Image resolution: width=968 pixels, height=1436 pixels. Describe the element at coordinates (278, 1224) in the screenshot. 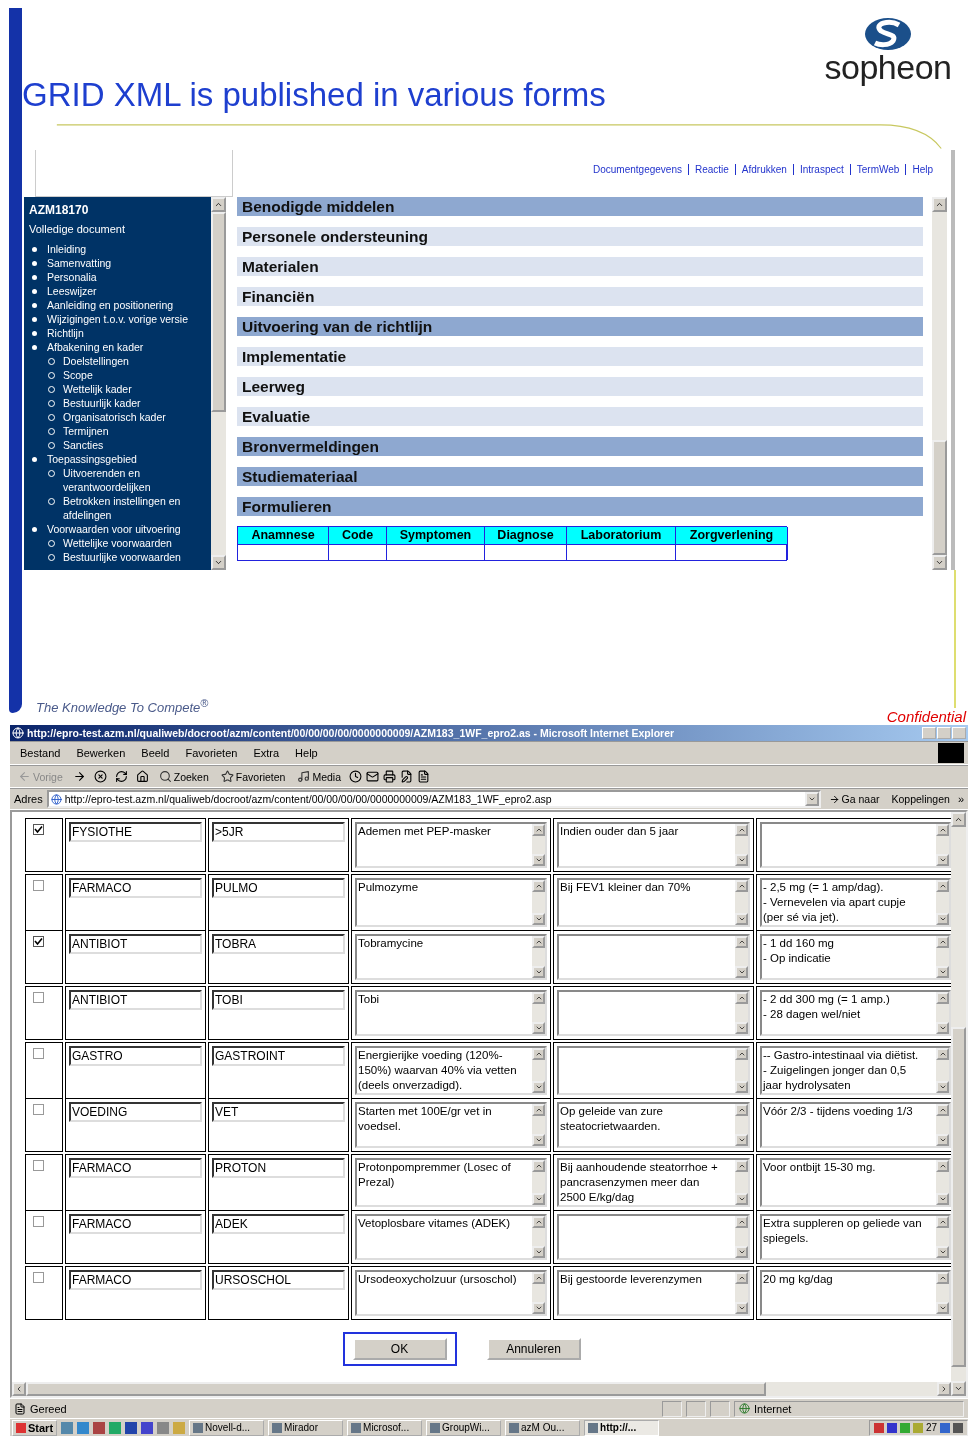

I see `text-field: ADEK` at that location.